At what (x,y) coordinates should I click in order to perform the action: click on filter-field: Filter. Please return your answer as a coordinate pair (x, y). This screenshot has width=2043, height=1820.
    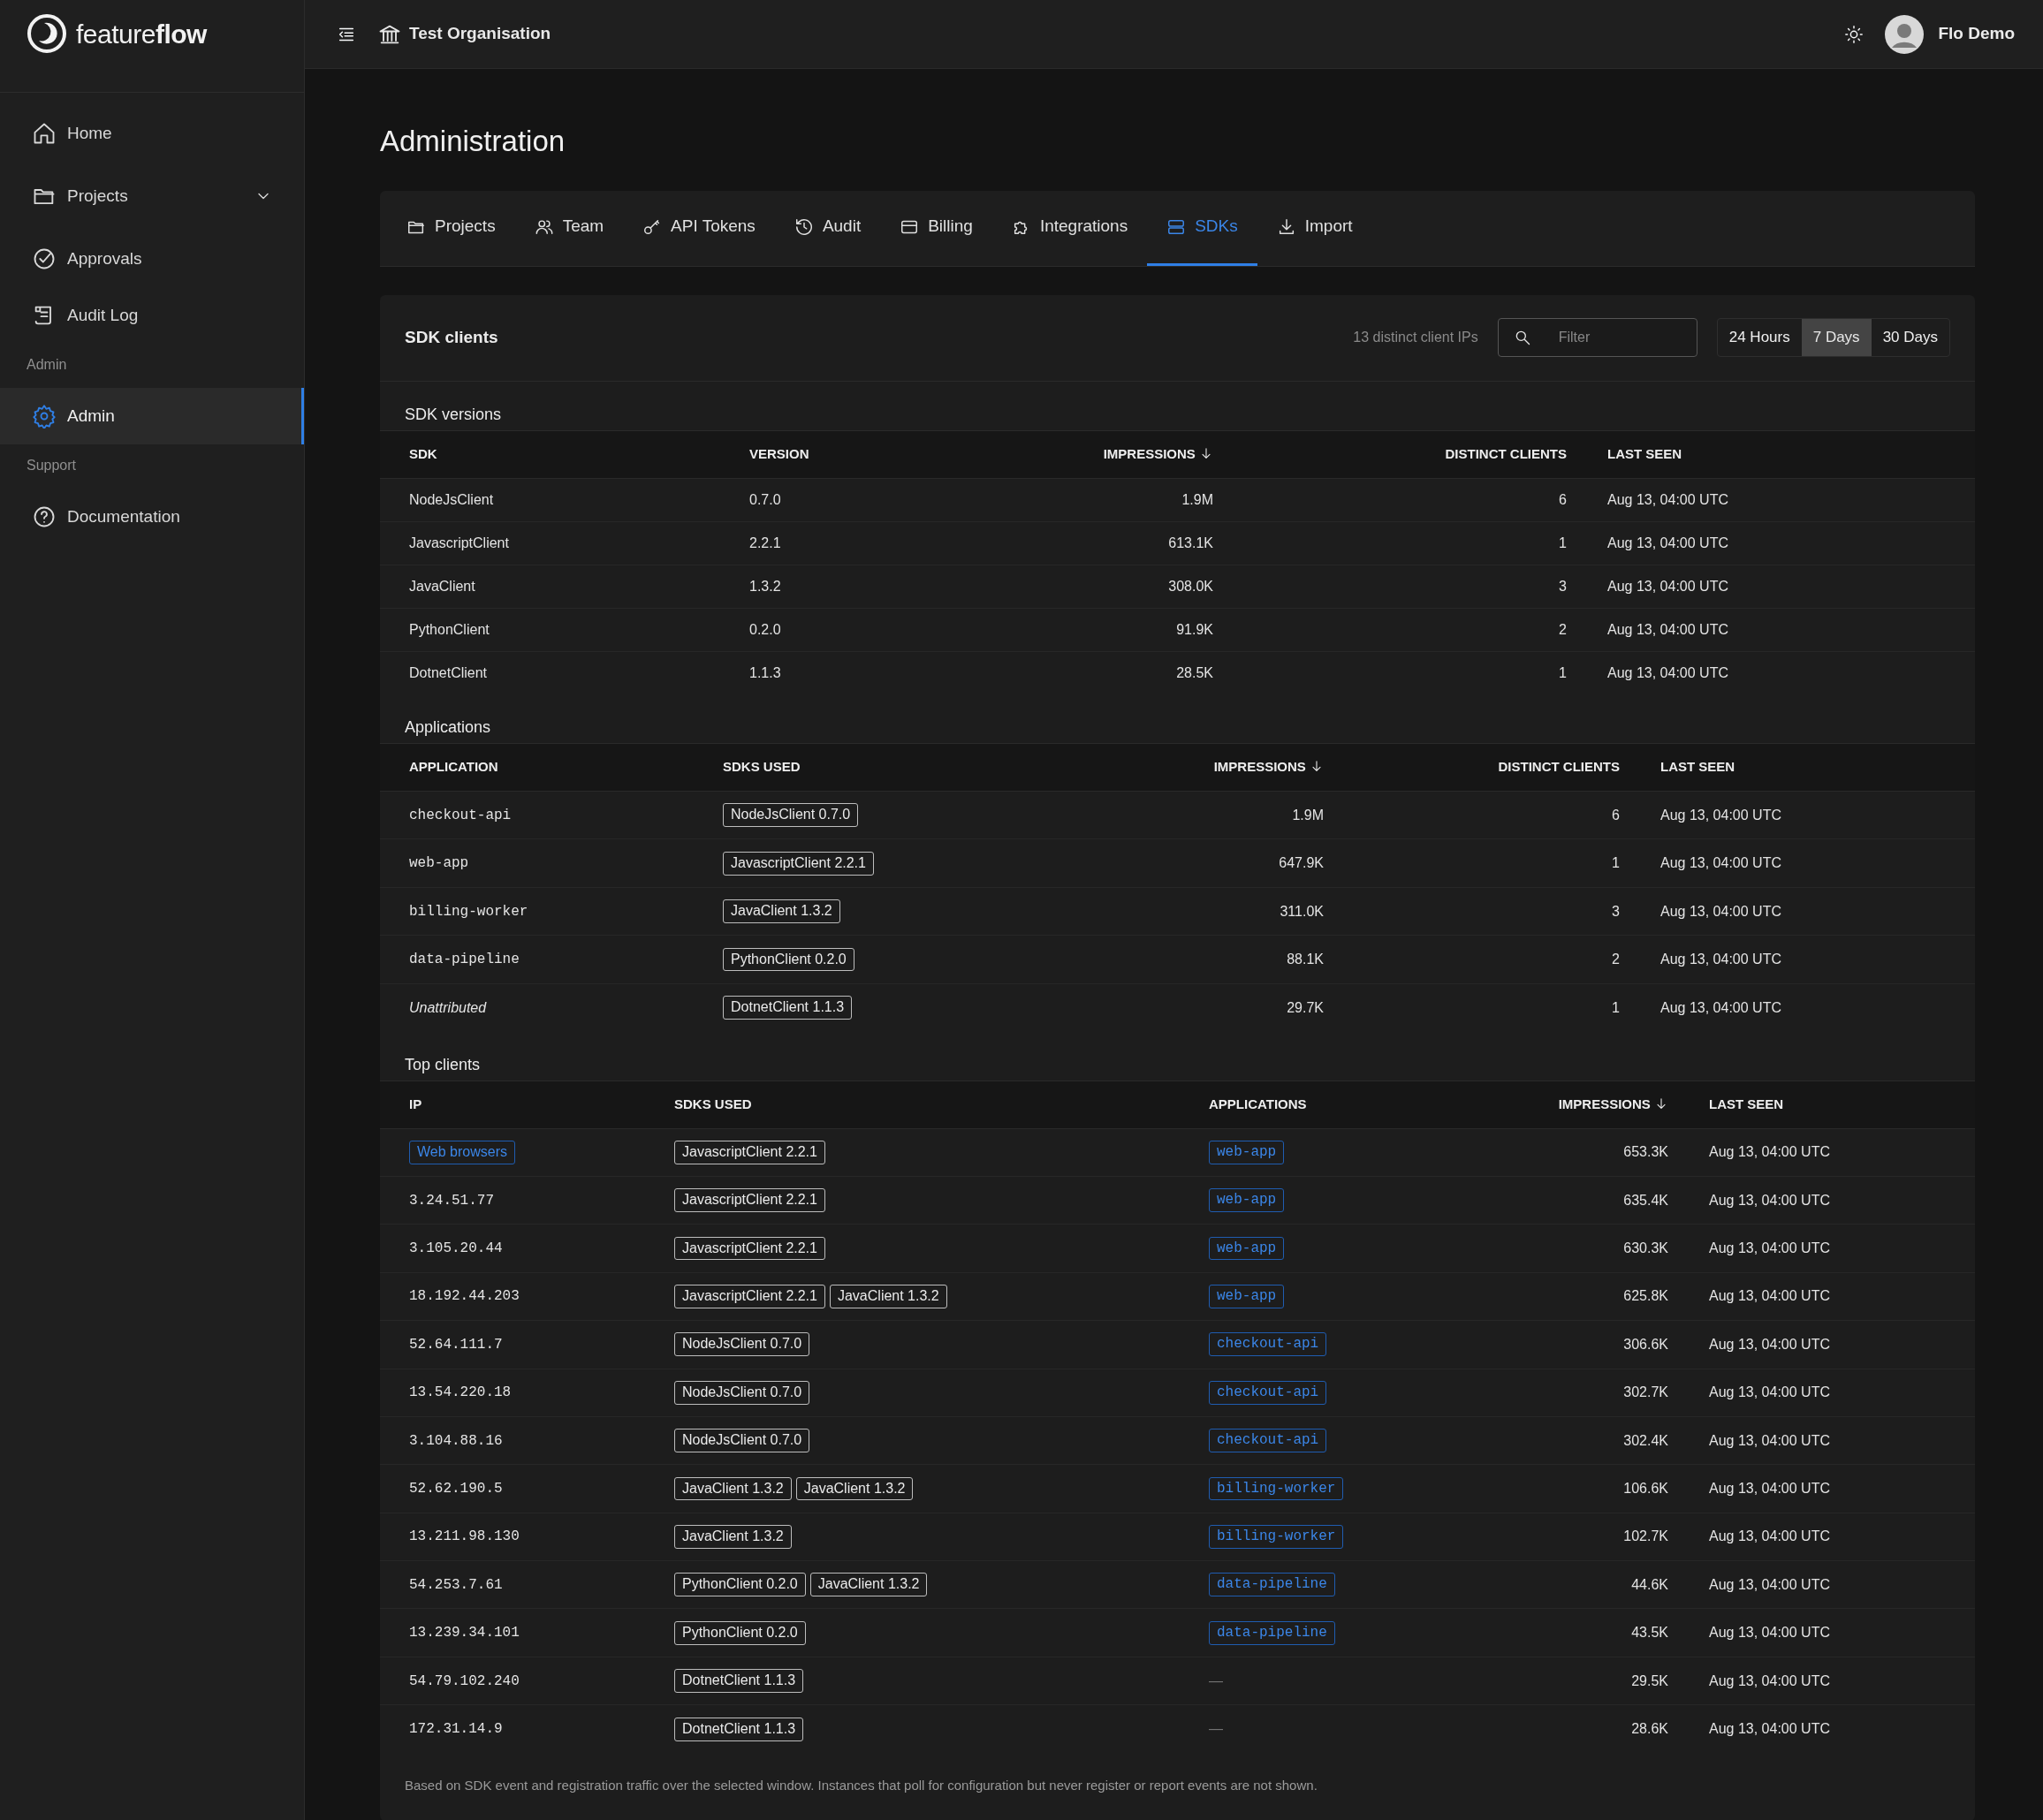
    Looking at the image, I should click on (1597, 338).